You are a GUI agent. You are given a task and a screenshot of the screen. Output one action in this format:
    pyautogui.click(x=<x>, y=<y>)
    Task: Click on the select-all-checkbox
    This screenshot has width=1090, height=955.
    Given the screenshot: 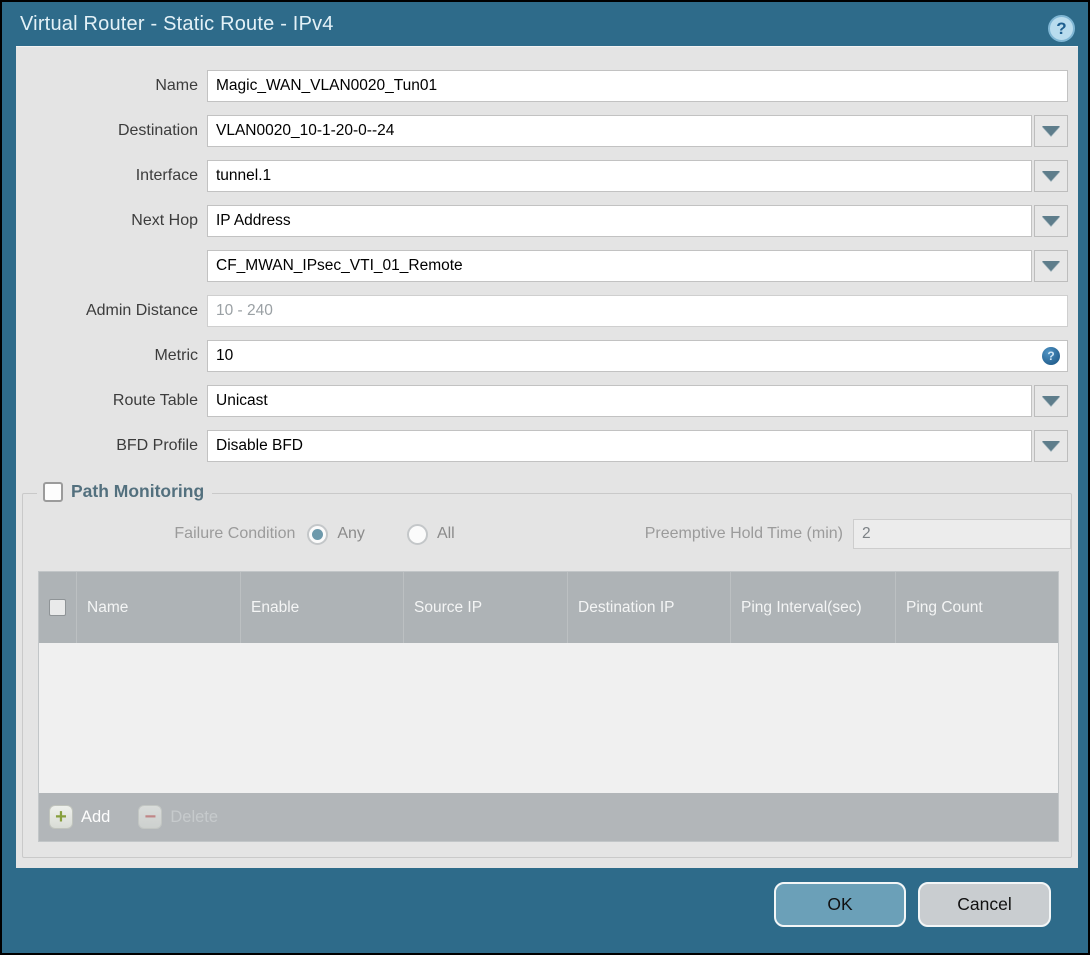 What is the action you would take?
    pyautogui.click(x=57, y=607)
    